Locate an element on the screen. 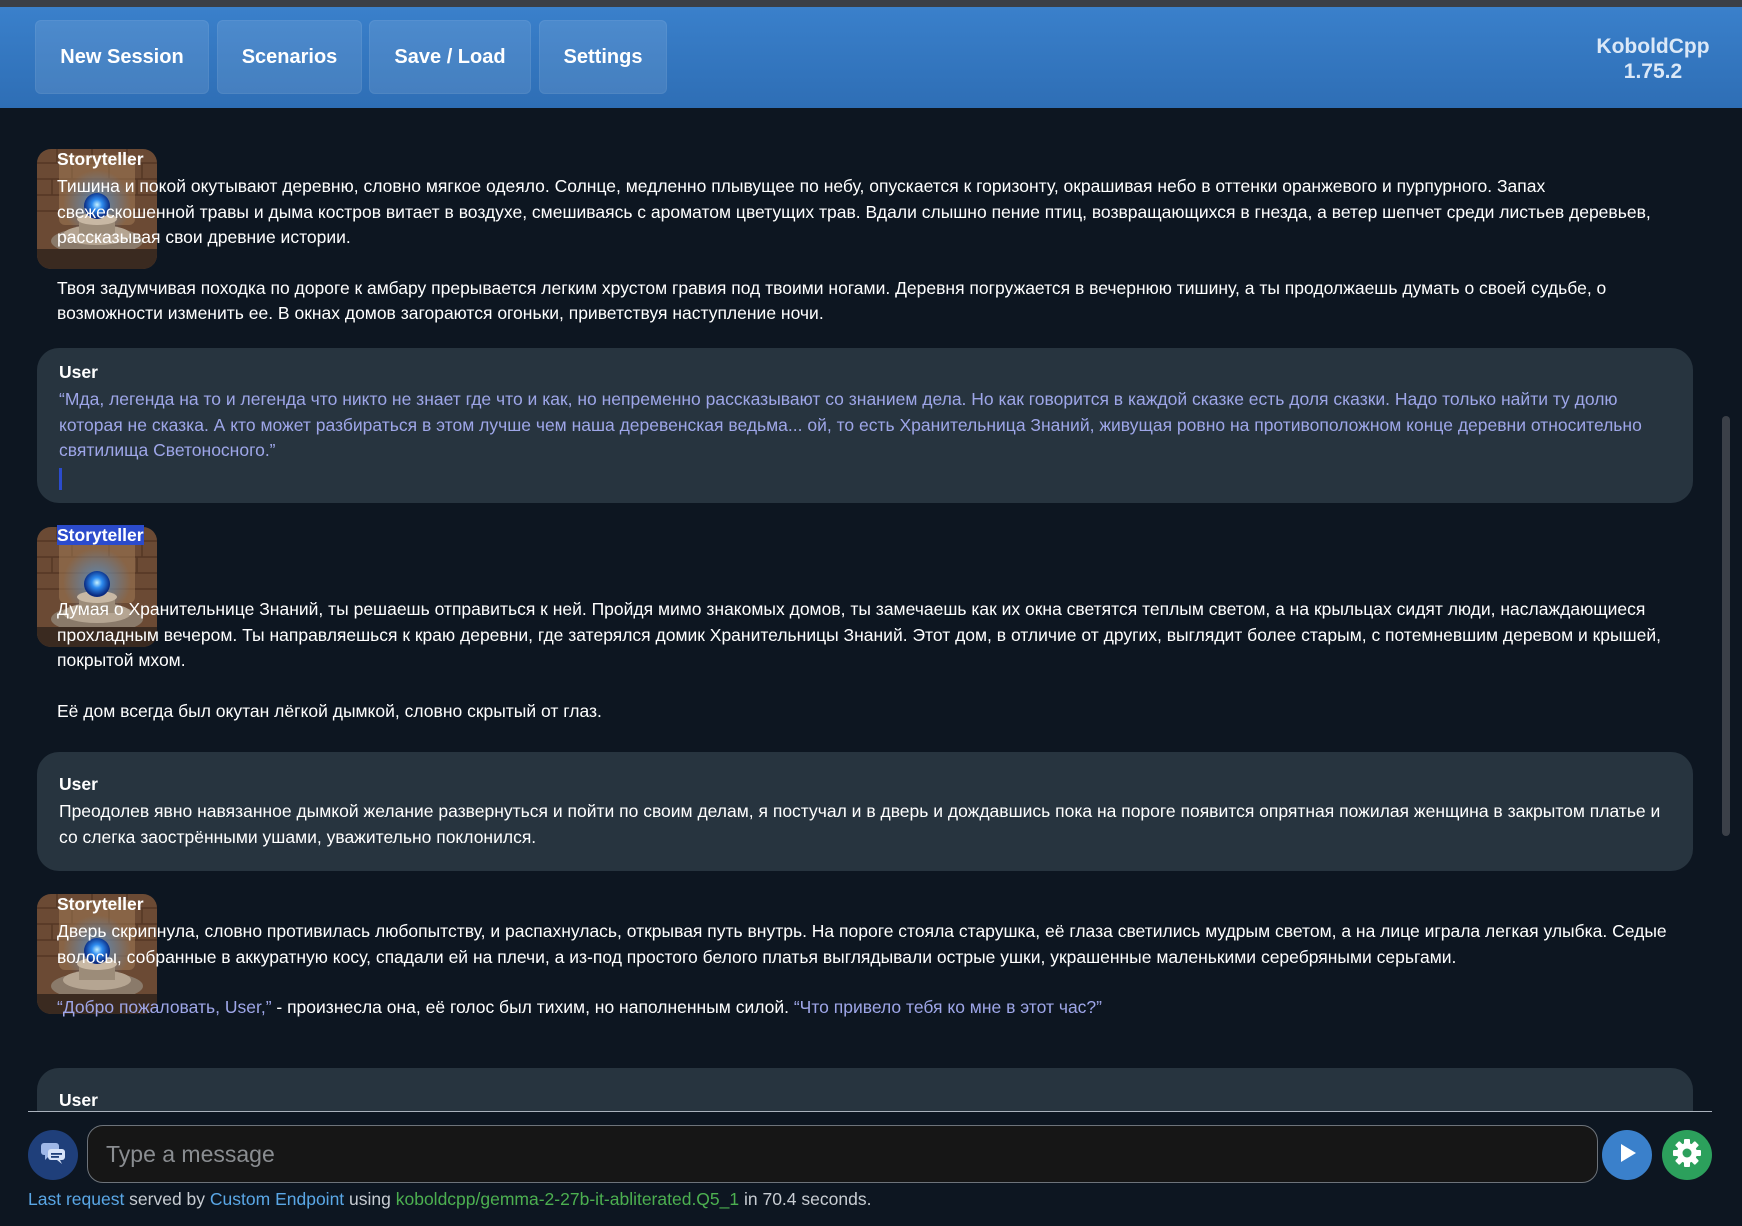  endpoint-link: Custom Endpoint is located at coordinates (277, 1199).